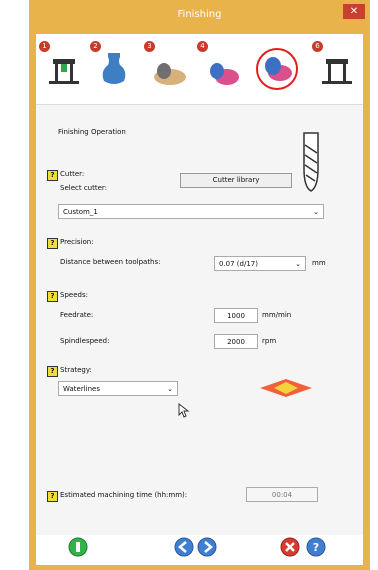 Image resolution: width=378 pixels, height=570 pixels. Describe the element at coordinates (76, 370) in the screenshot. I see `strategy-label: Strategy:` at that location.